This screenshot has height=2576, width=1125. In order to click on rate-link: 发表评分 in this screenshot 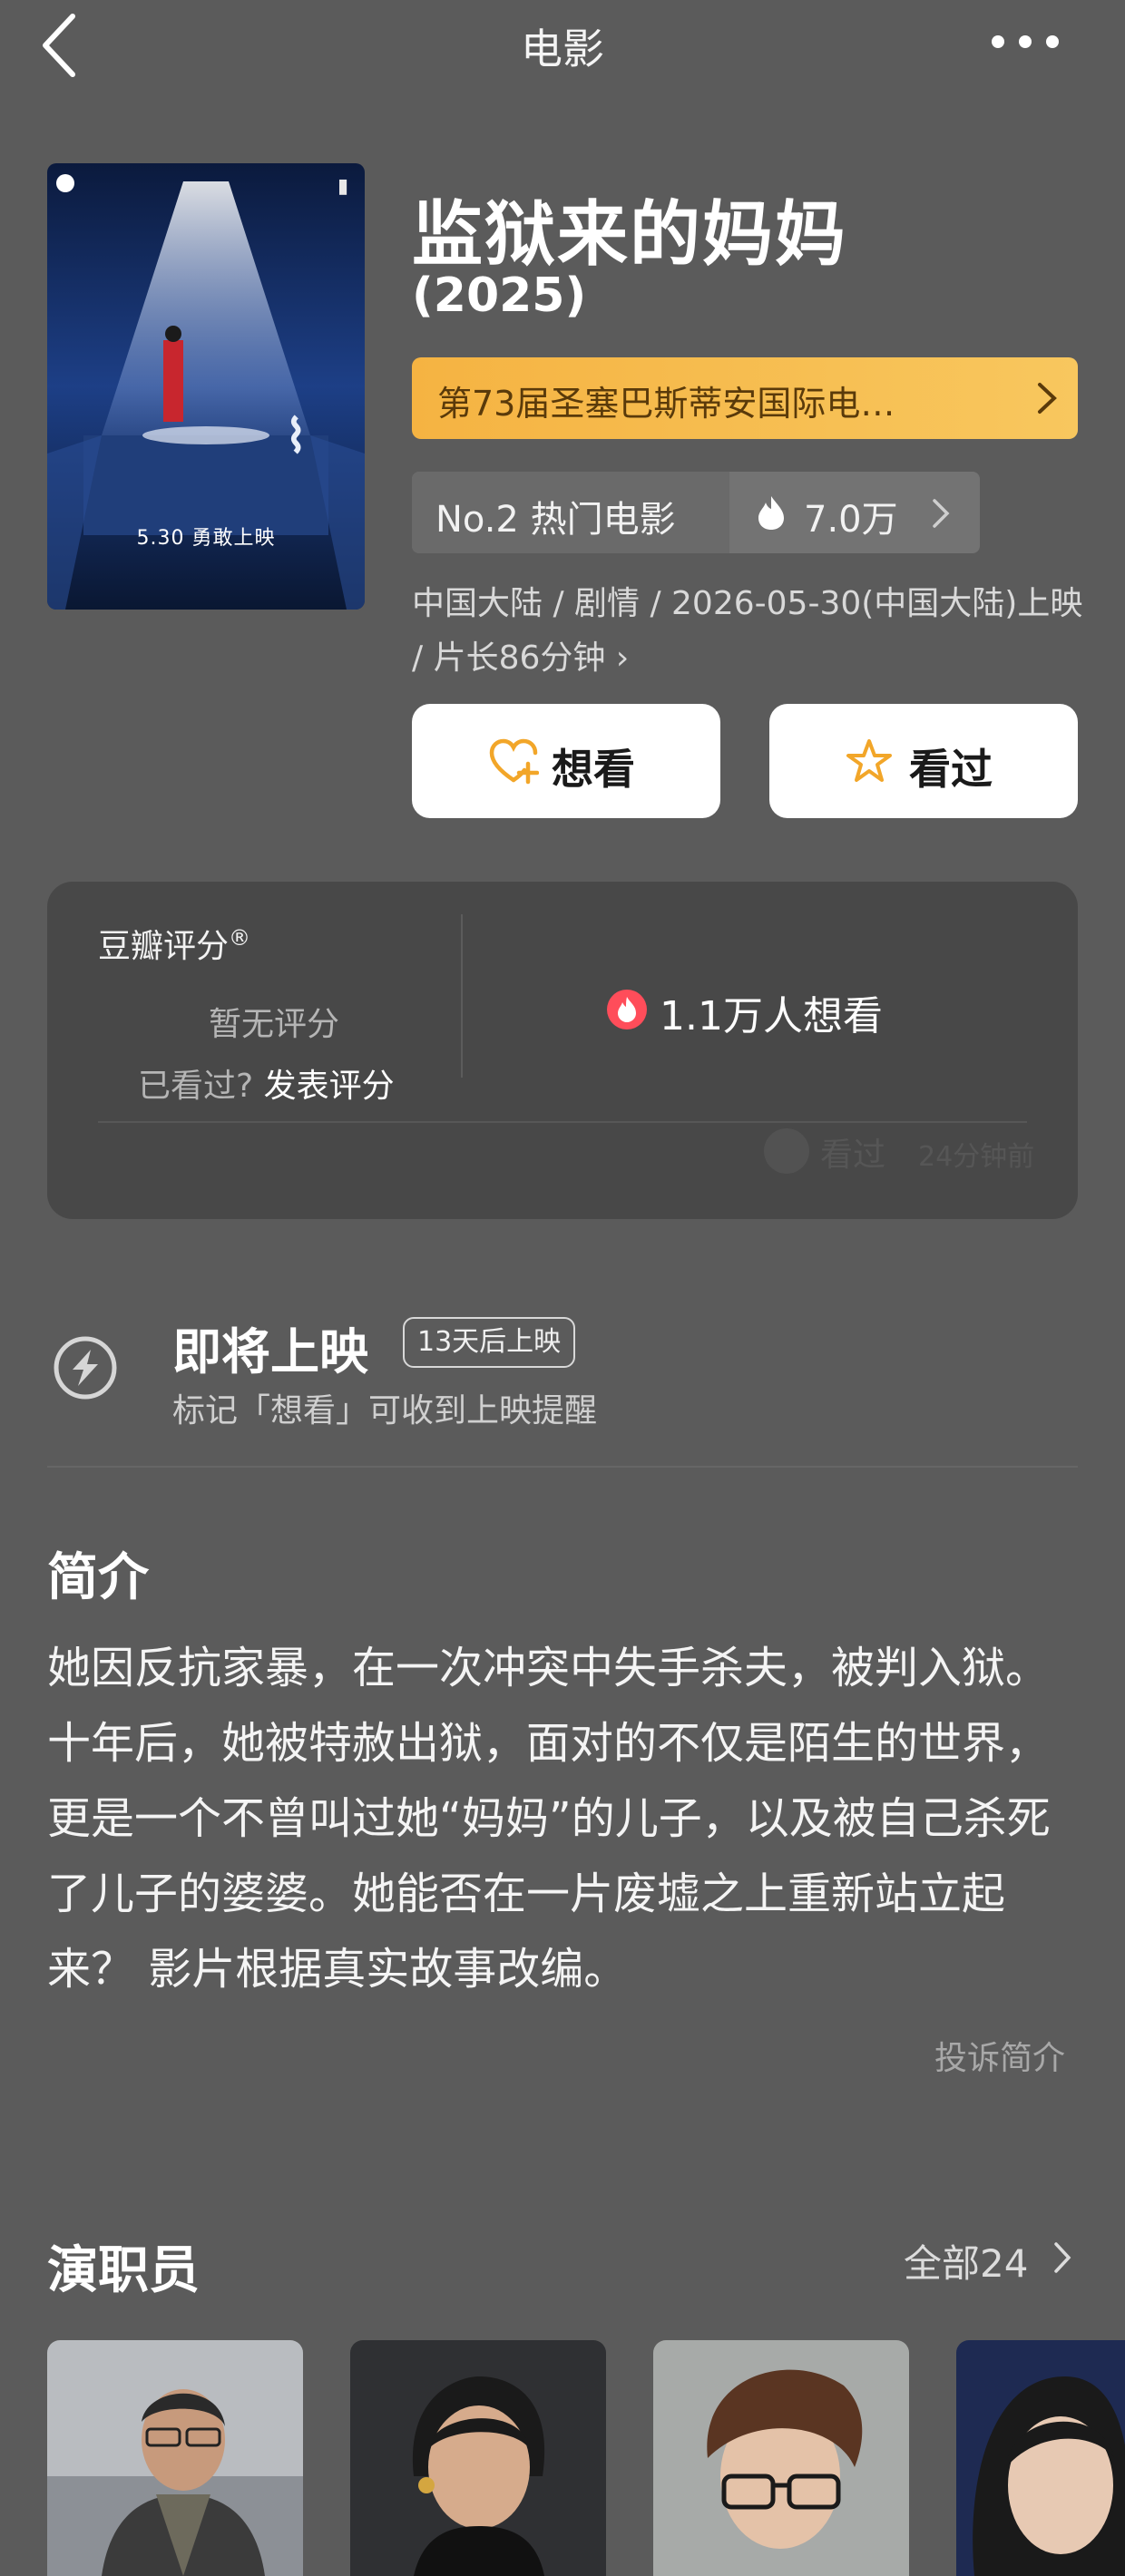, I will do `click(329, 1086)`.